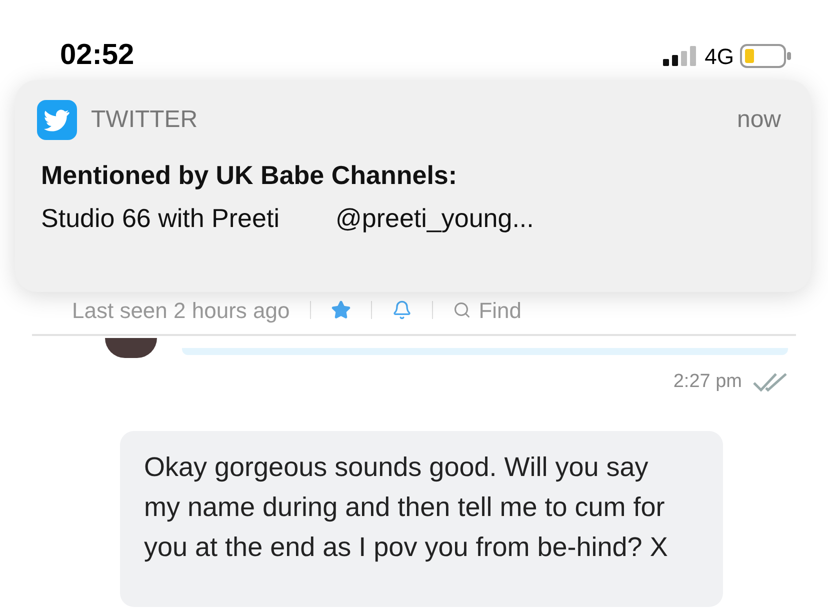  What do you see at coordinates (680, 56) in the screenshot?
I see `signal-icon` at bounding box center [680, 56].